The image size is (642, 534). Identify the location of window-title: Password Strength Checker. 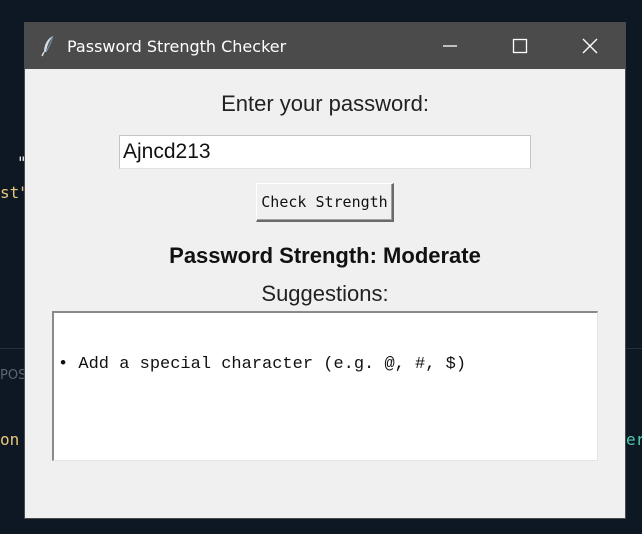
(177, 46).